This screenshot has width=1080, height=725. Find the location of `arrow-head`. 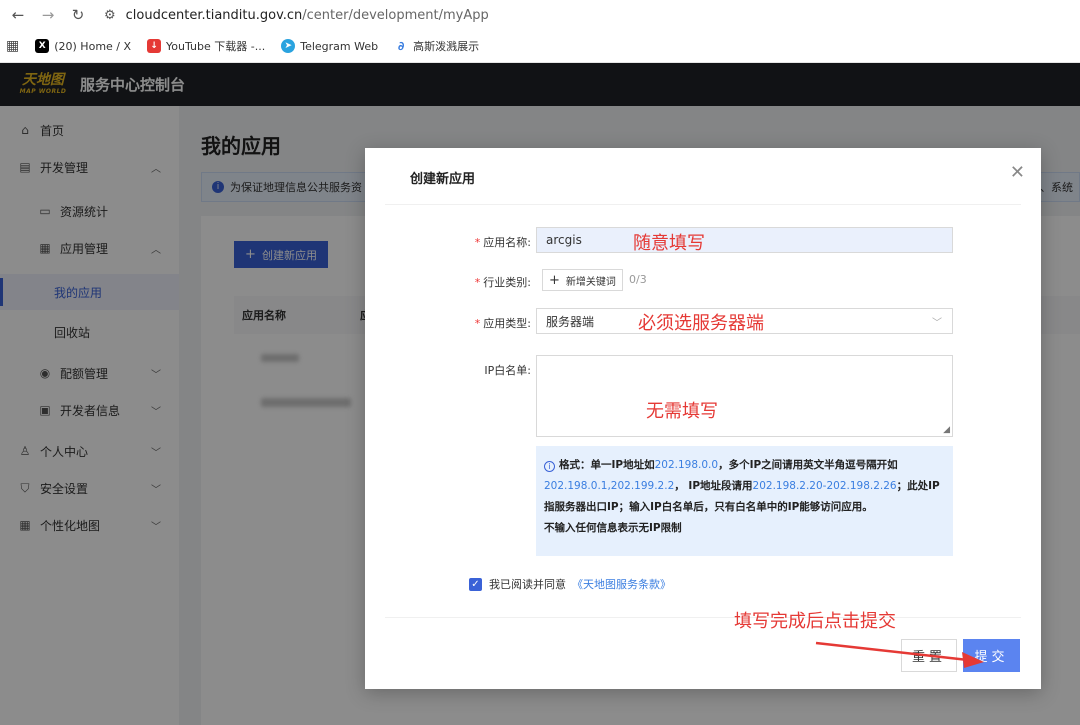

arrow-head is located at coordinates (973, 660).